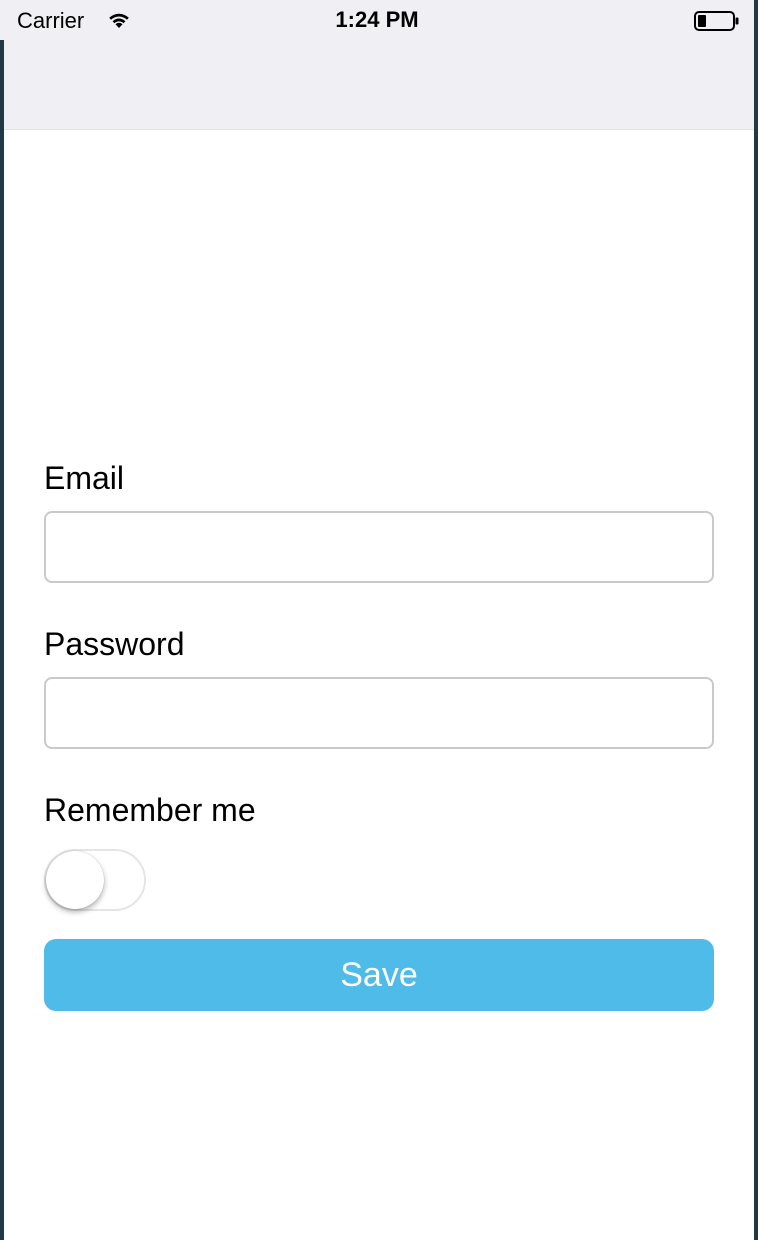 This screenshot has width=758, height=1240. Describe the element at coordinates (379, 547) in the screenshot. I see `email-field` at that location.